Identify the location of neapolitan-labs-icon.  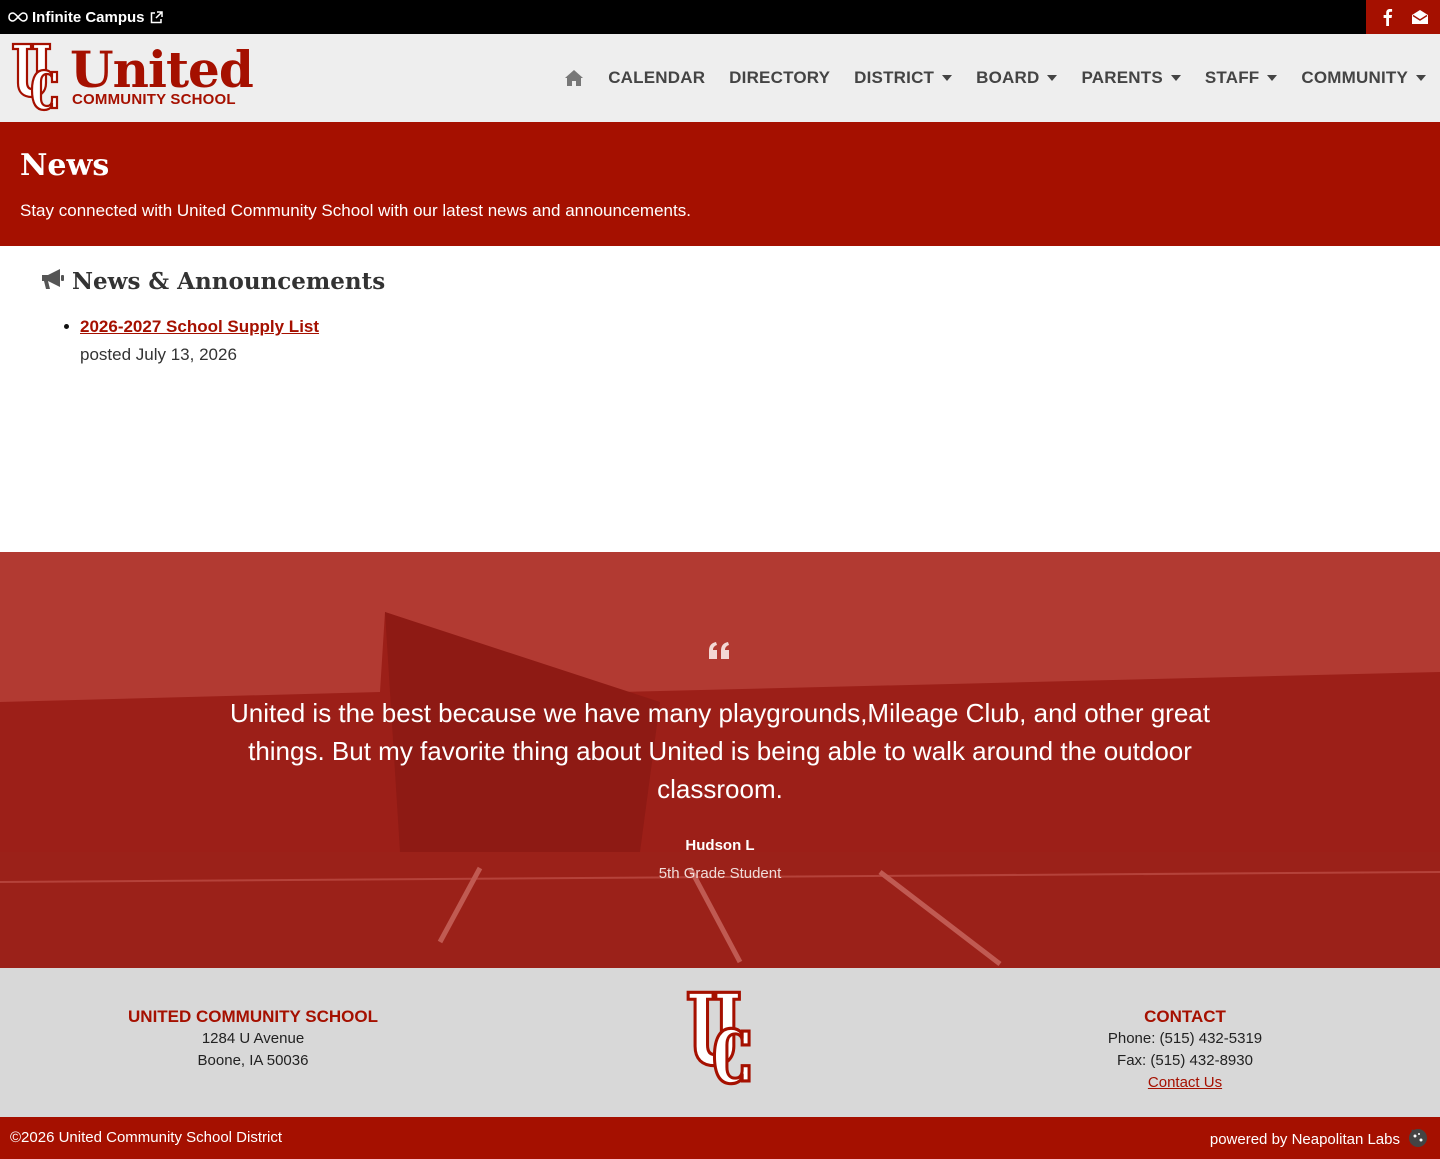
(1418, 1140).